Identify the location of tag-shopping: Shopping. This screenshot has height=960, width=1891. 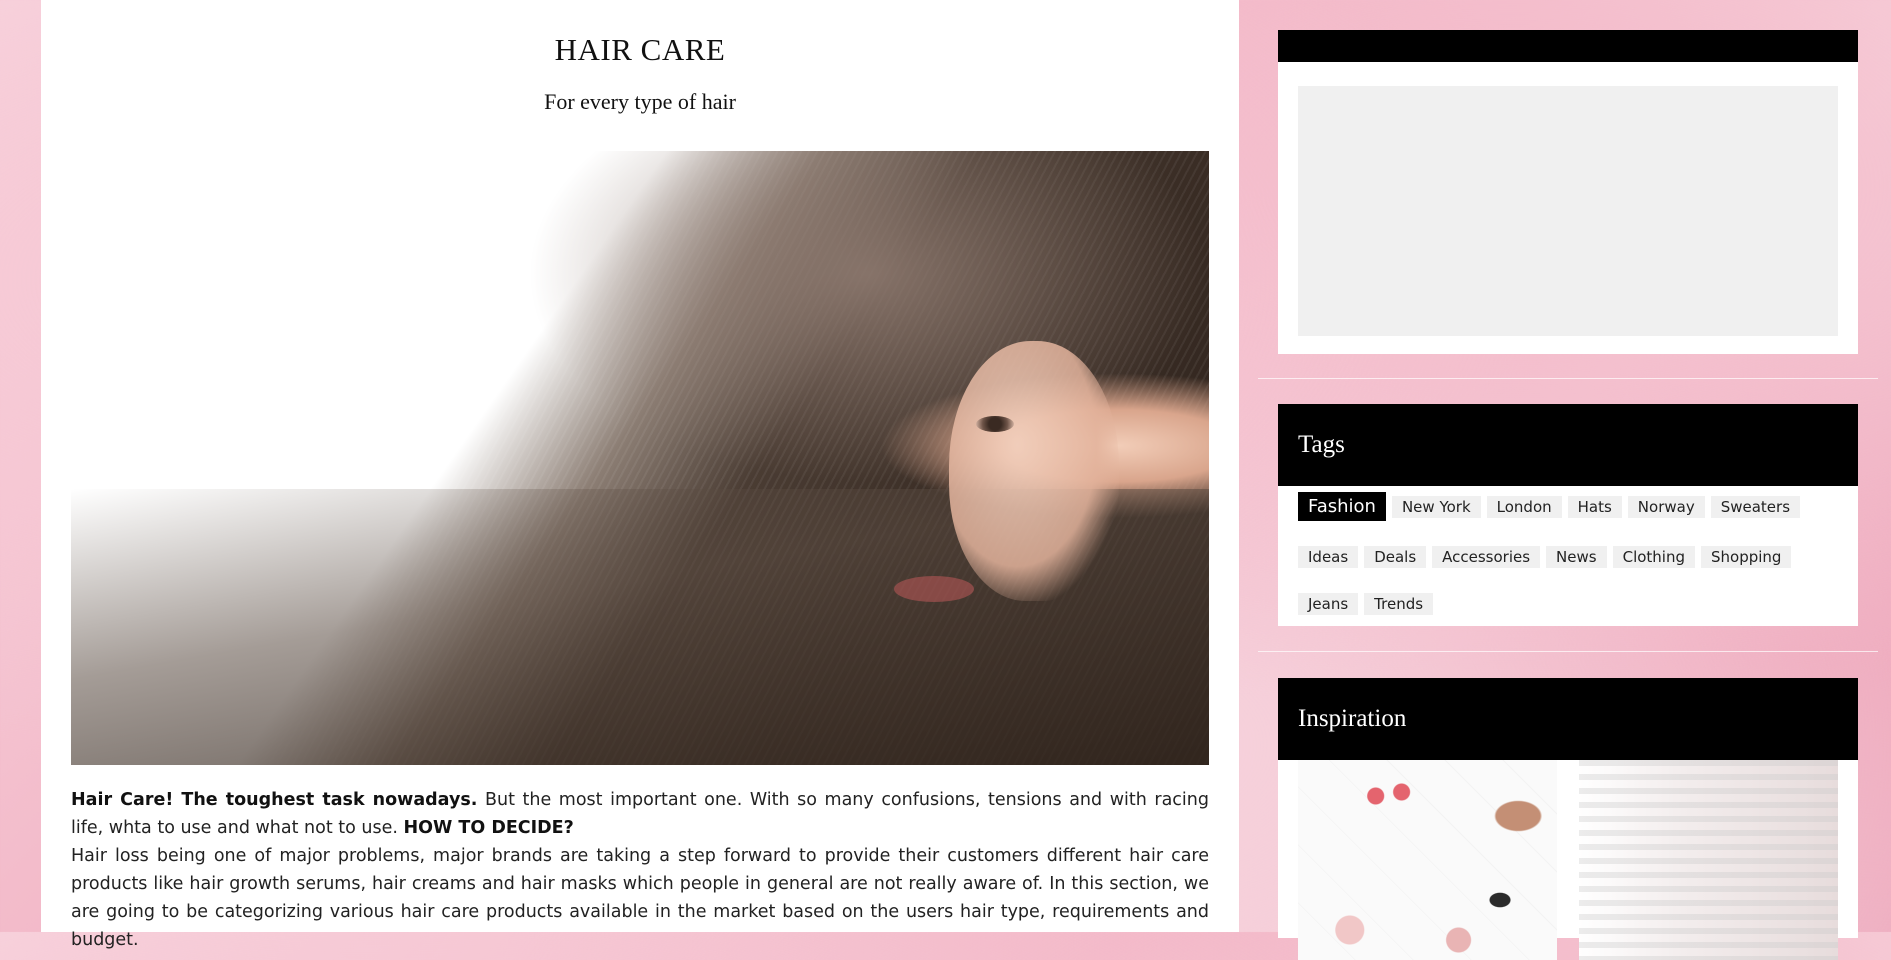
(1746, 557).